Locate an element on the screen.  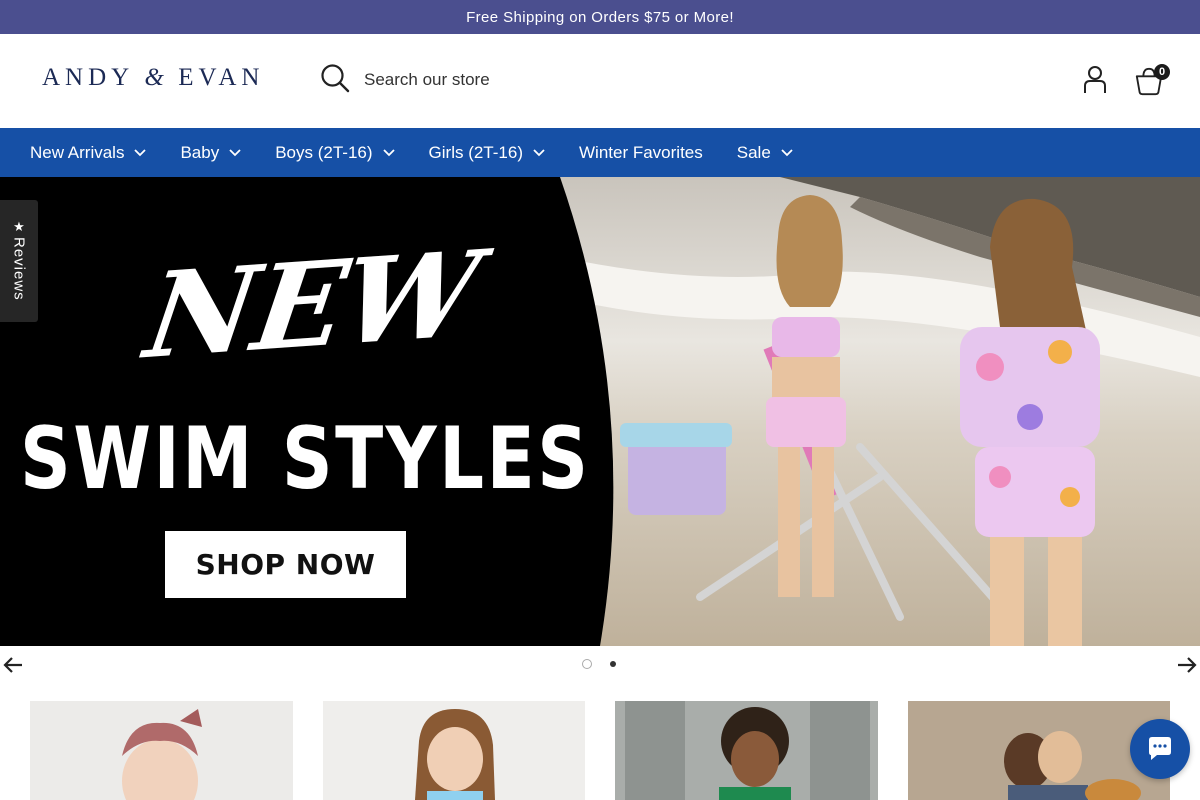
reviews-tab-label: Reviews is located at coordinates (19, 269).